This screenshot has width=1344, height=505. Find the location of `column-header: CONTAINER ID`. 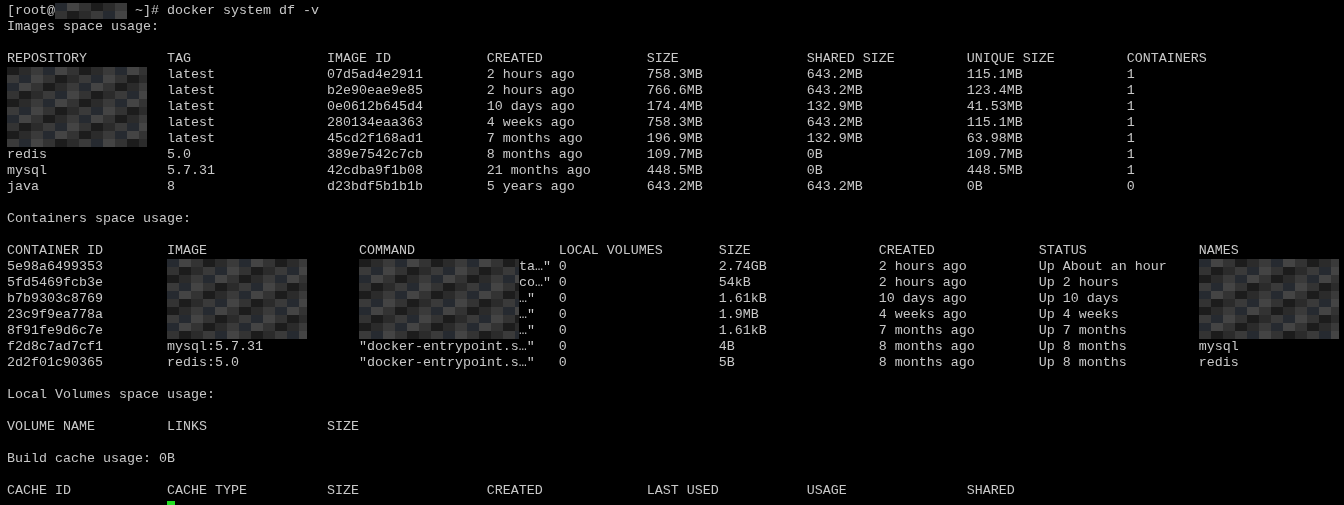

column-header: CONTAINER ID is located at coordinates (55, 251).